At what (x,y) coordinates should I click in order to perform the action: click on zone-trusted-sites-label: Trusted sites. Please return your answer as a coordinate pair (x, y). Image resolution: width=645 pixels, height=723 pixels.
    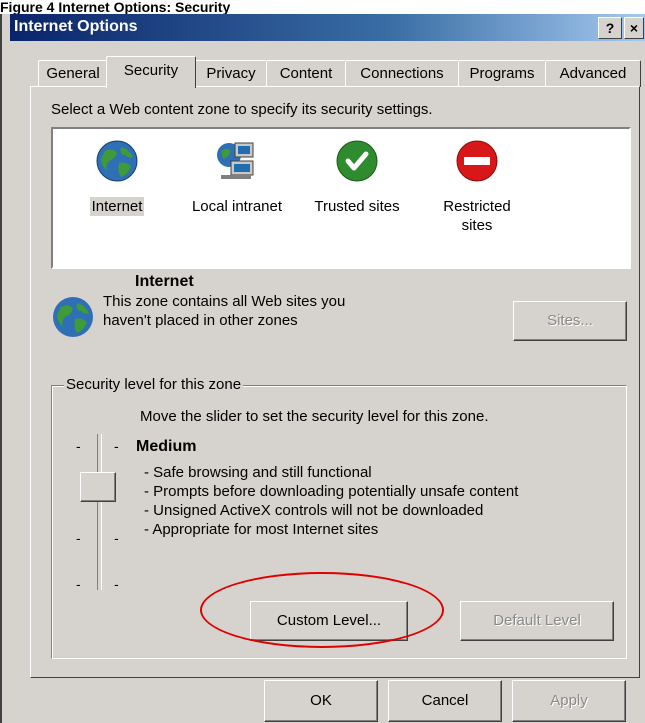
    Looking at the image, I should click on (357, 206).